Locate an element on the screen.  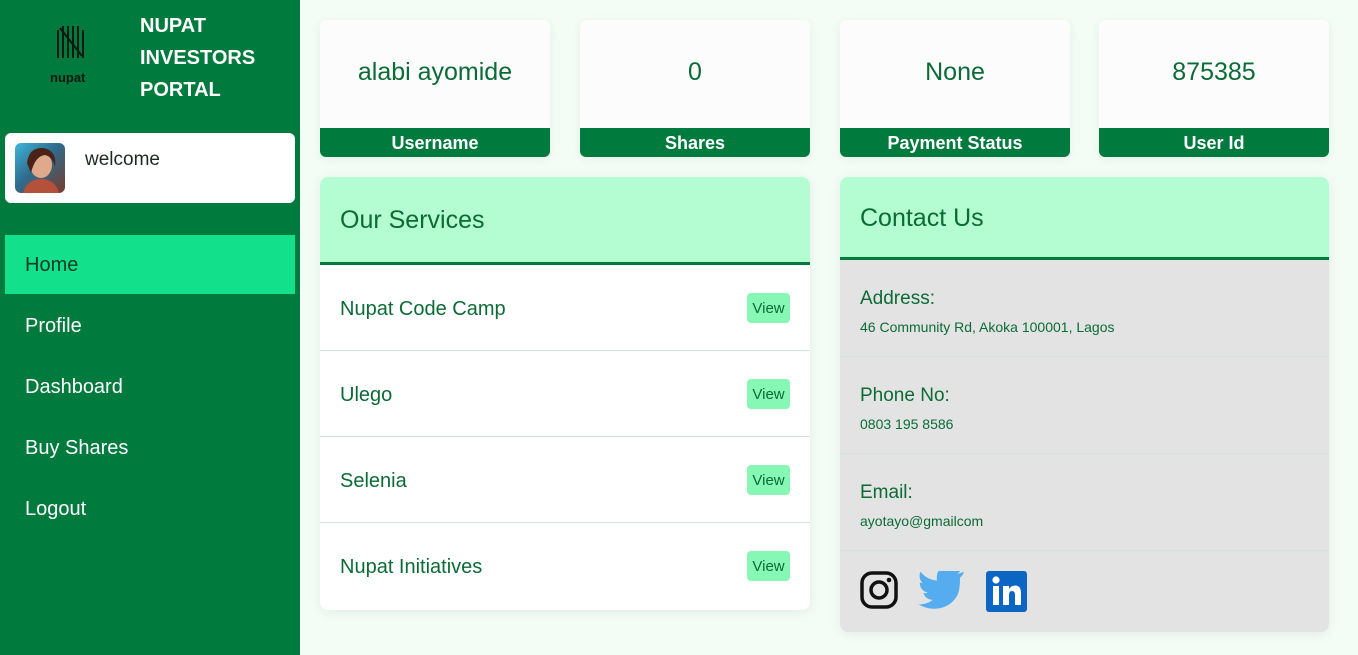
phone-label: Phone No: is located at coordinates (905, 395).